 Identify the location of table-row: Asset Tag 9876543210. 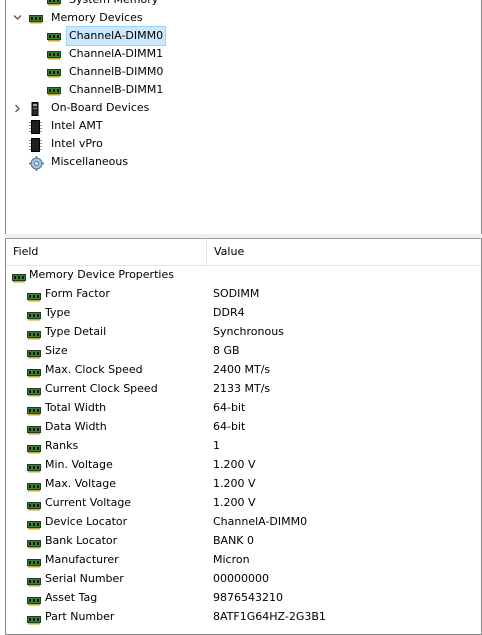
(243, 597).